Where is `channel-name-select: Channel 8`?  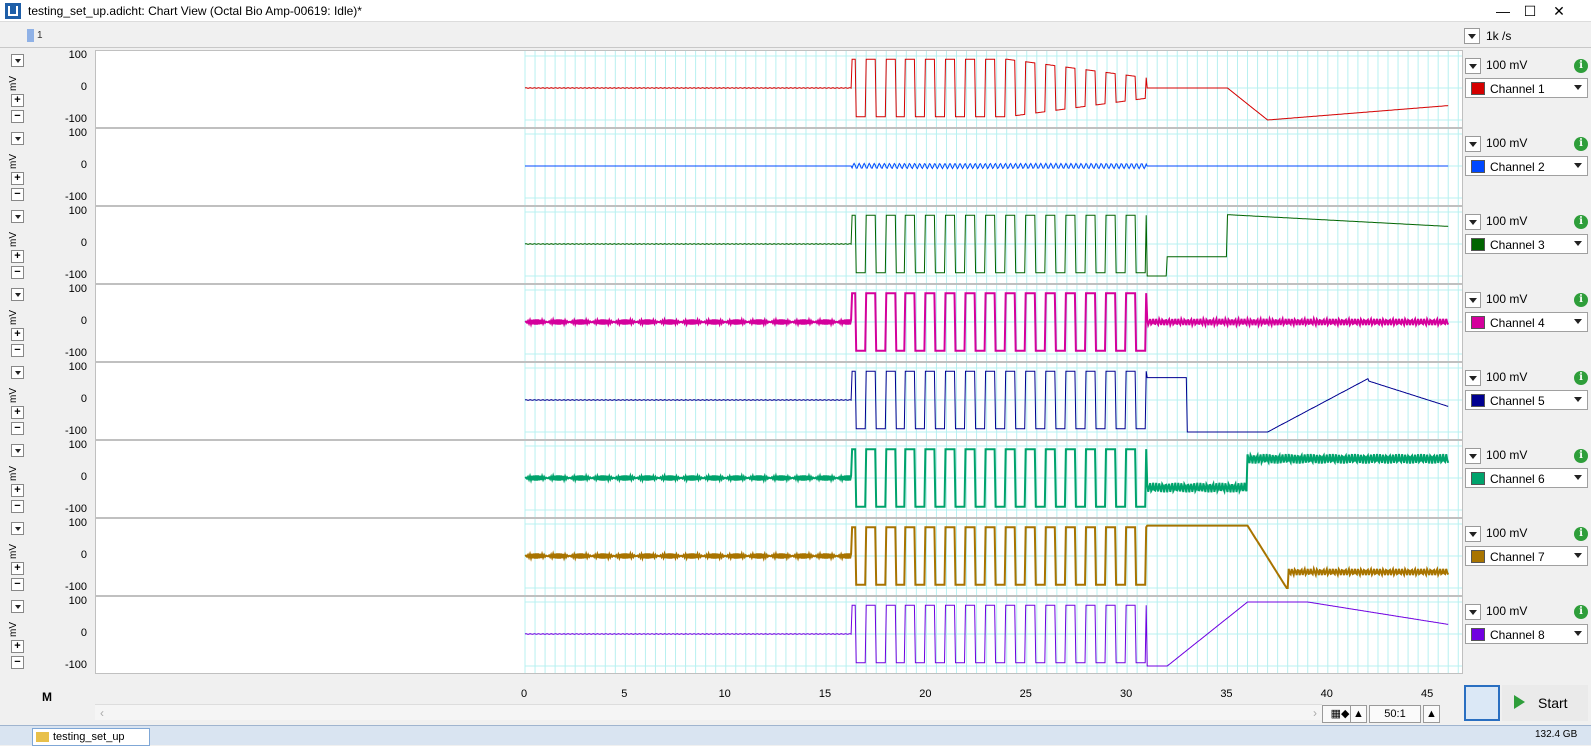
channel-name-select: Channel 8 is located at coordinates (1526, 634).